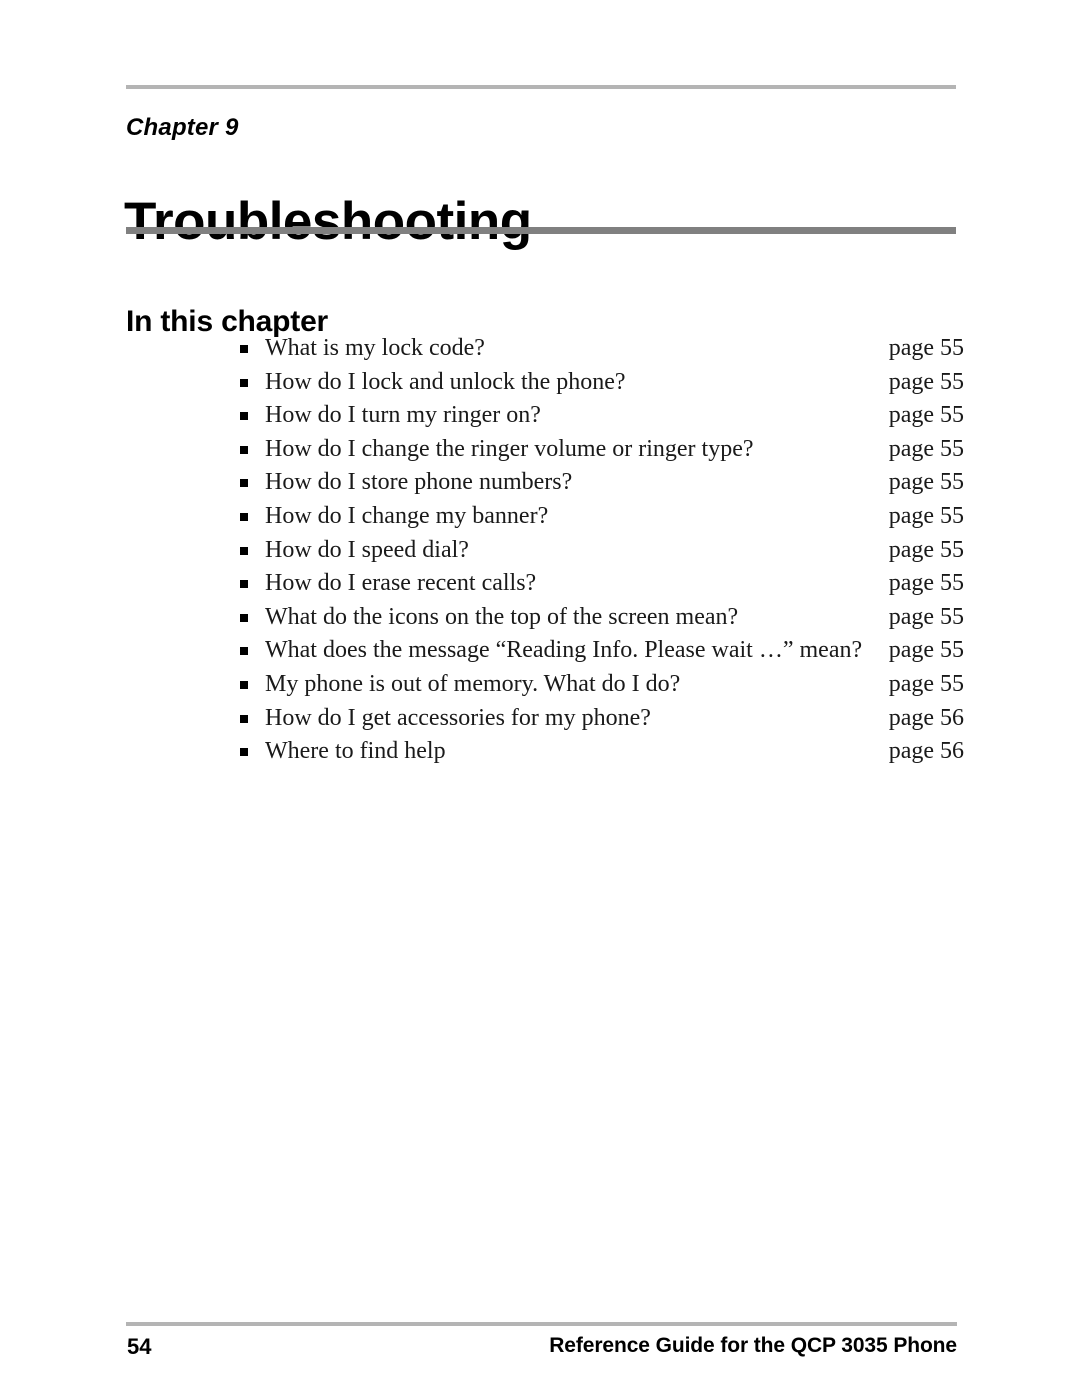 The width and height of the screenshot is (1080, 1397). Describe the element at coordinates (458, 717) in the screenshot. I see `toc-entry-label: How do I get accessories for my phone?` at that location.